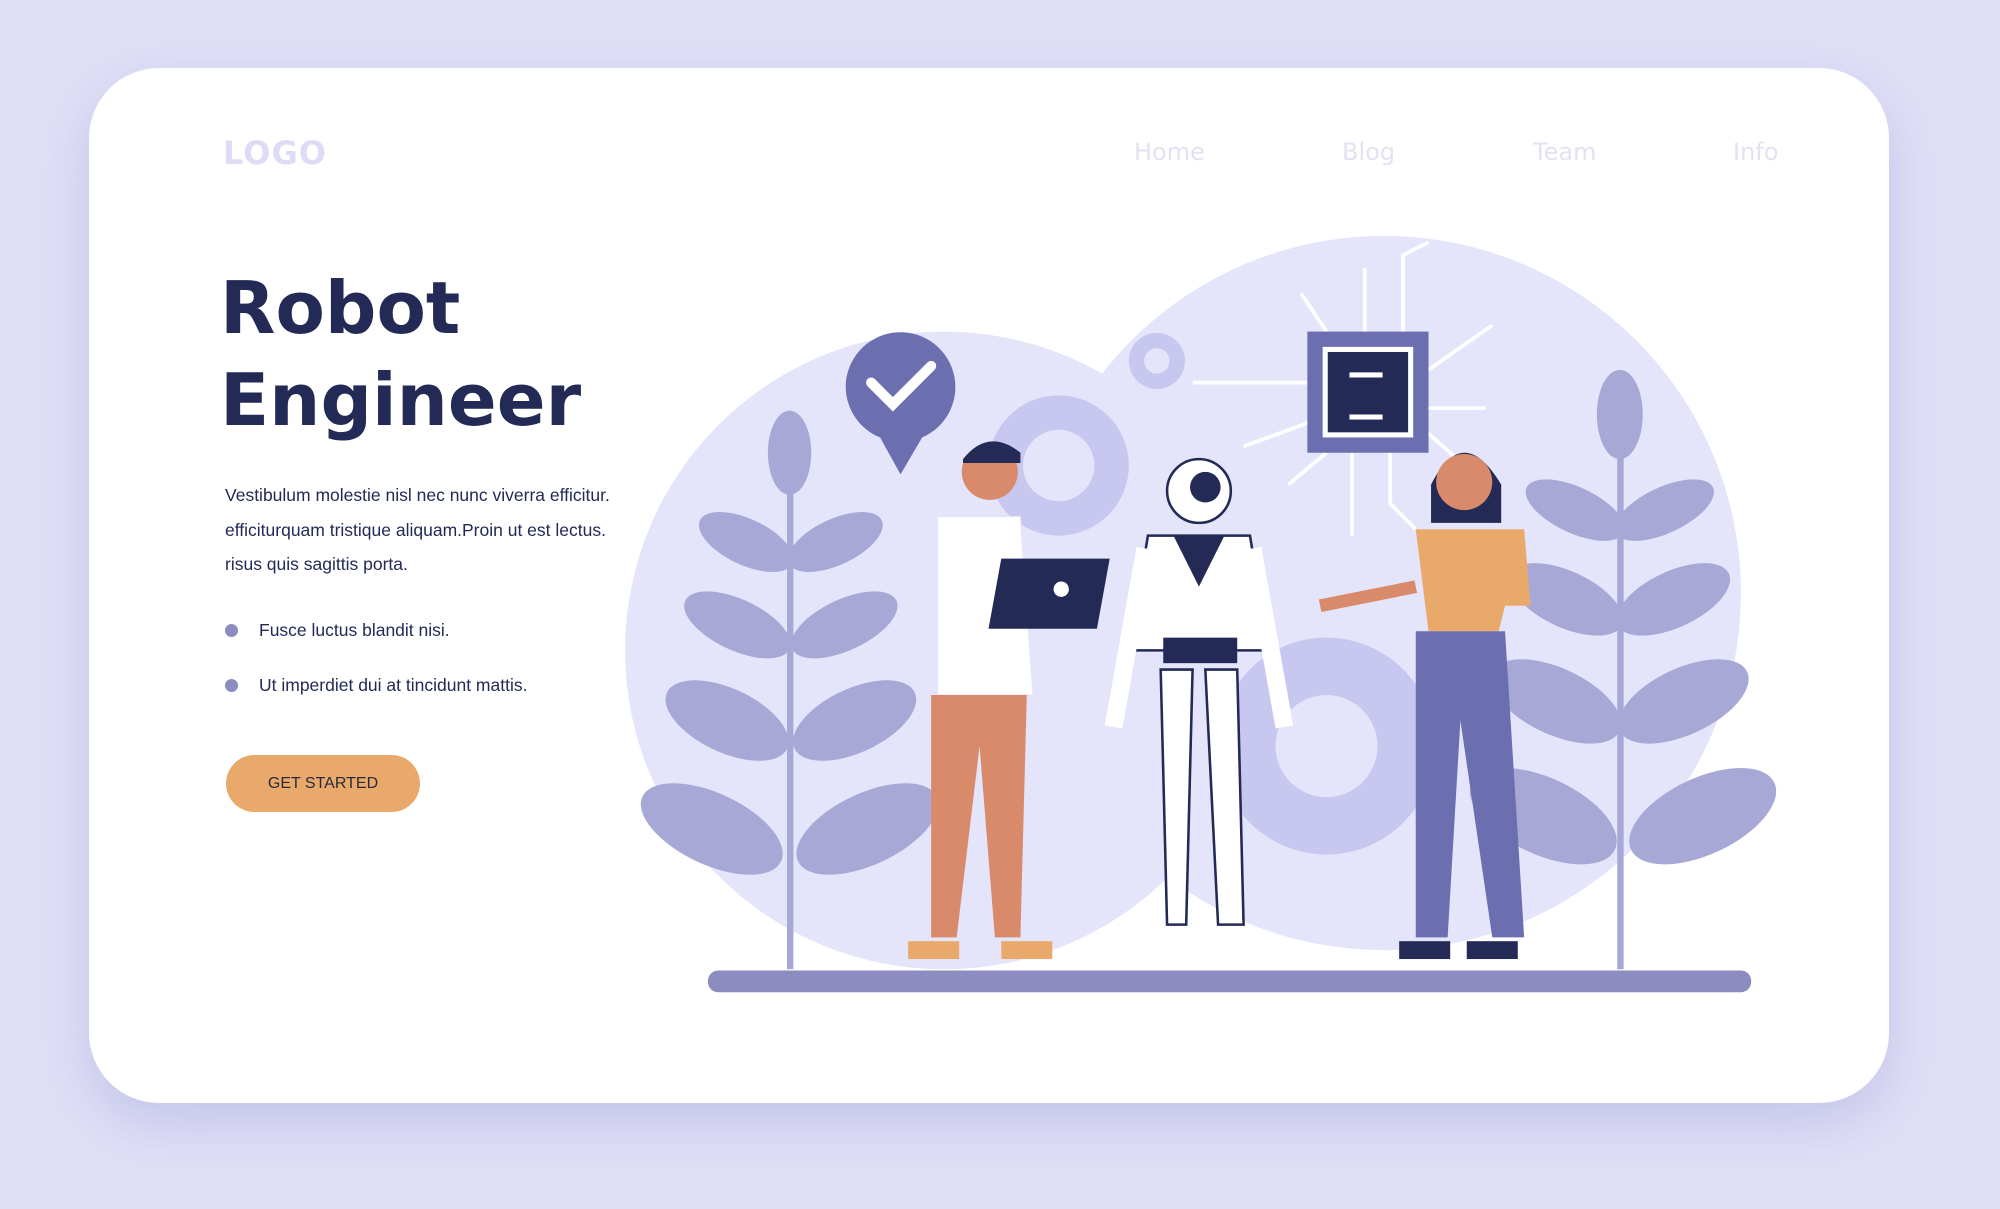 The width and height of the screenshot is (2000, 1209). I want to click on ground, so click(1229, 981).